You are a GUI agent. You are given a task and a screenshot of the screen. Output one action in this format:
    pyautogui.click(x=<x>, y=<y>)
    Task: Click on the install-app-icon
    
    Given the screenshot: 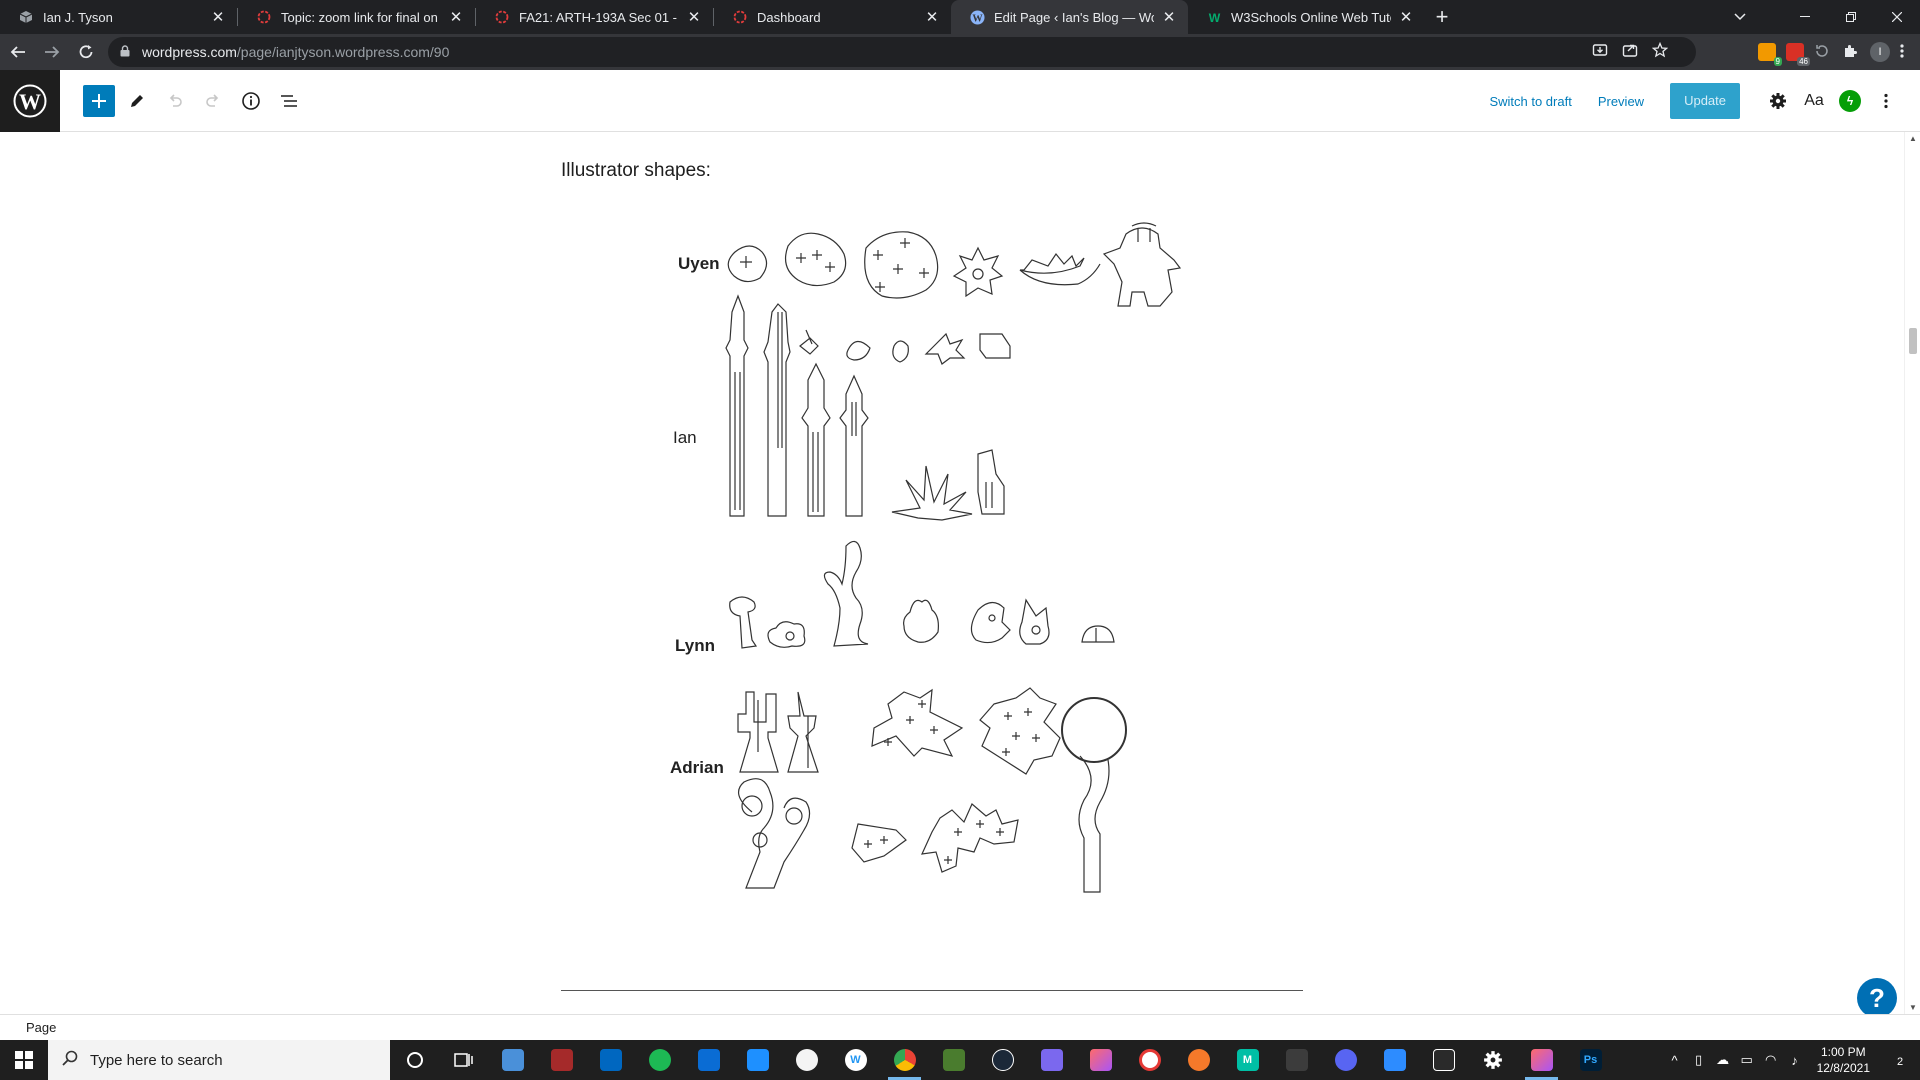 What is the action you would take?
    pyautogui.click(x=1600, y=52)
    